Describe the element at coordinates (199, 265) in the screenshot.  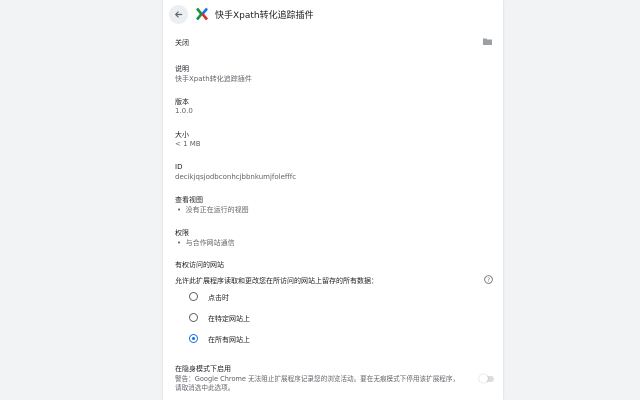
I see `site-access-heading: 有权访问的网站` at that location.